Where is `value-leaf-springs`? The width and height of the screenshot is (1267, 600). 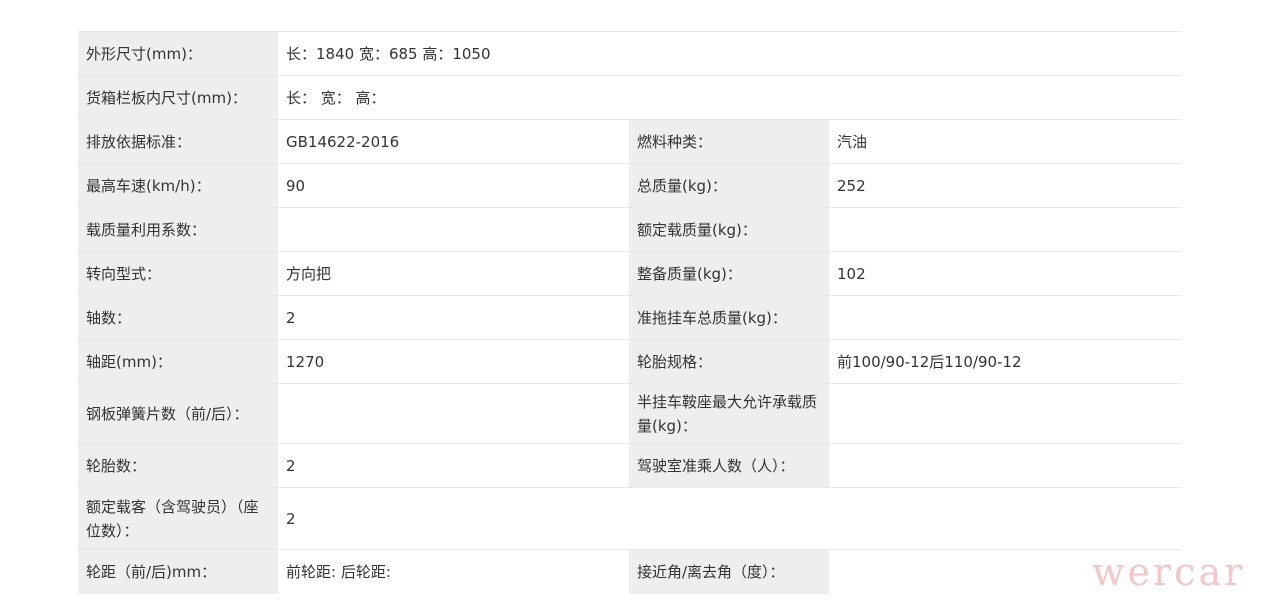
value-leaf-springs is located at coordinates (453, 413).